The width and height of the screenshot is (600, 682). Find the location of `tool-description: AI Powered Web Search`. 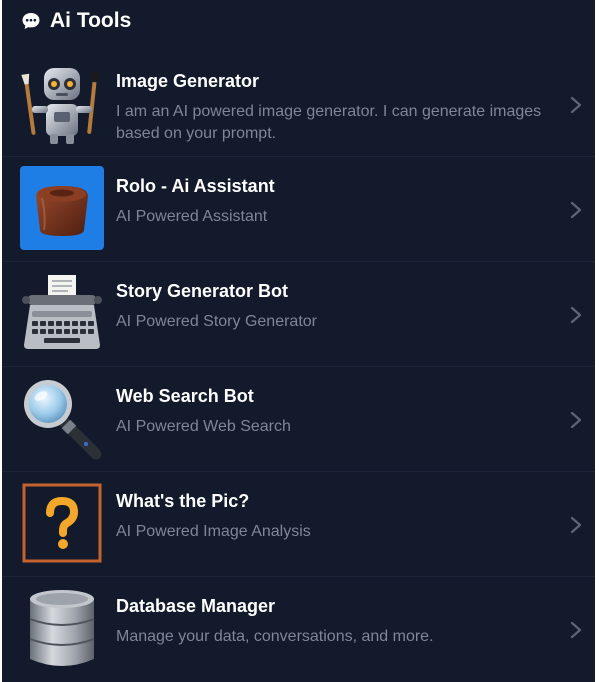

tool-description: AI Powered Web Search is located at coordinates (203, 426).